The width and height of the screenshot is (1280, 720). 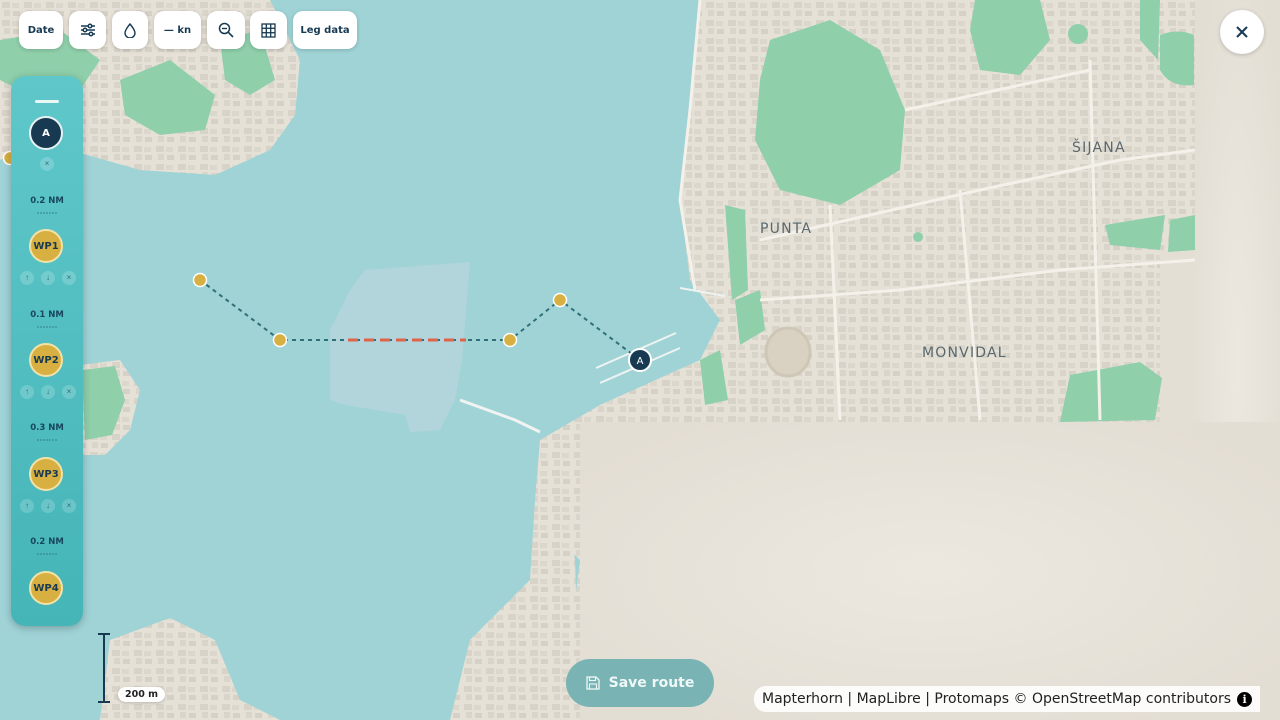 I want to click on save-route-button: Save route, so click(x=640, y=683).